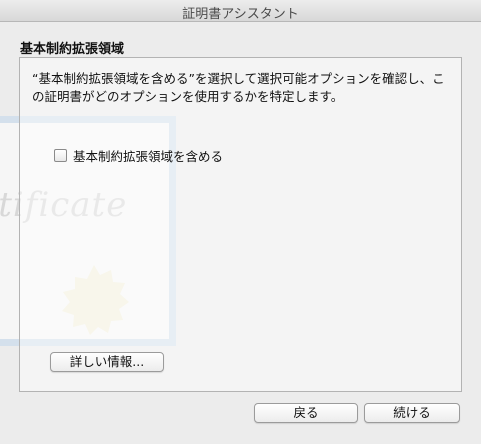  I want to click on title-bar: 証明書アシスタント, so click(240, 11).